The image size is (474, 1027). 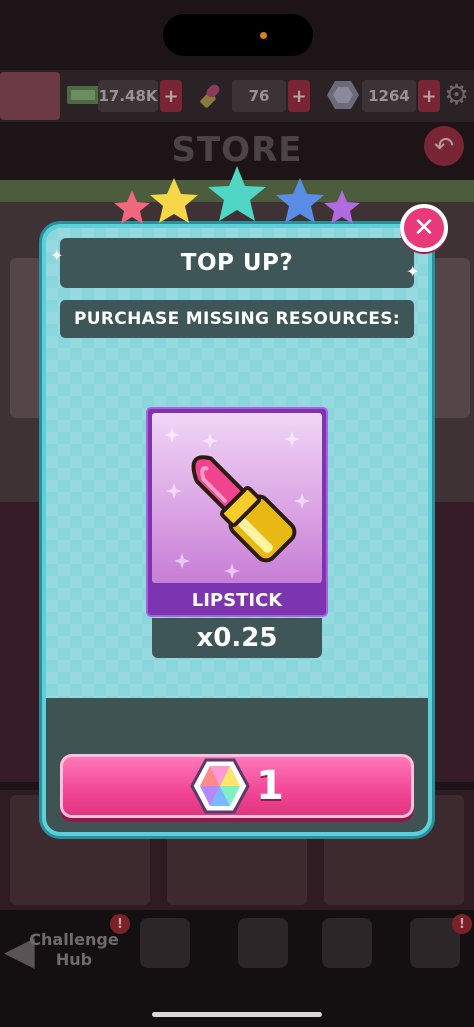 I want to click on stars-decoration, so click(x=237, y=195).